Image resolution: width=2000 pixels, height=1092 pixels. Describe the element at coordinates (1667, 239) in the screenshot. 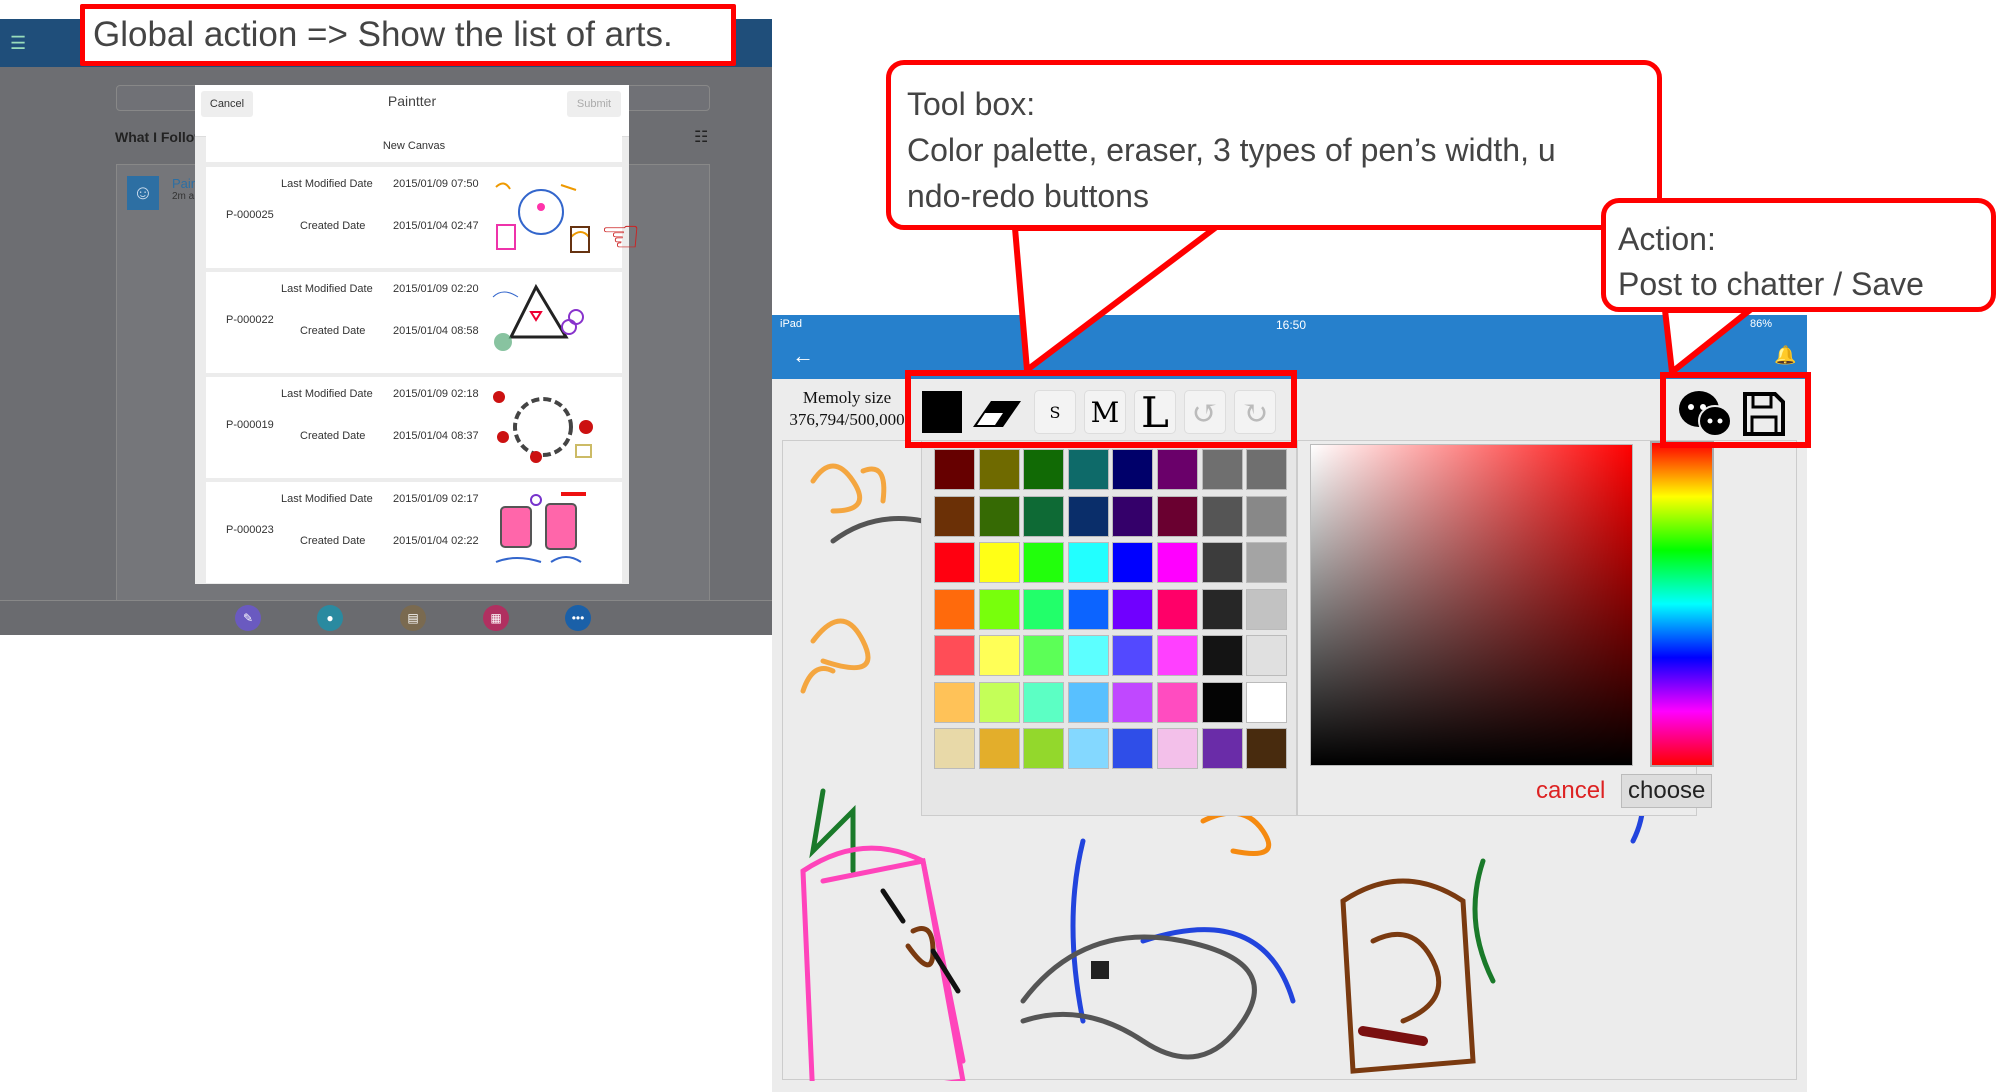

I see `action-callout-title: Action:` at that location.